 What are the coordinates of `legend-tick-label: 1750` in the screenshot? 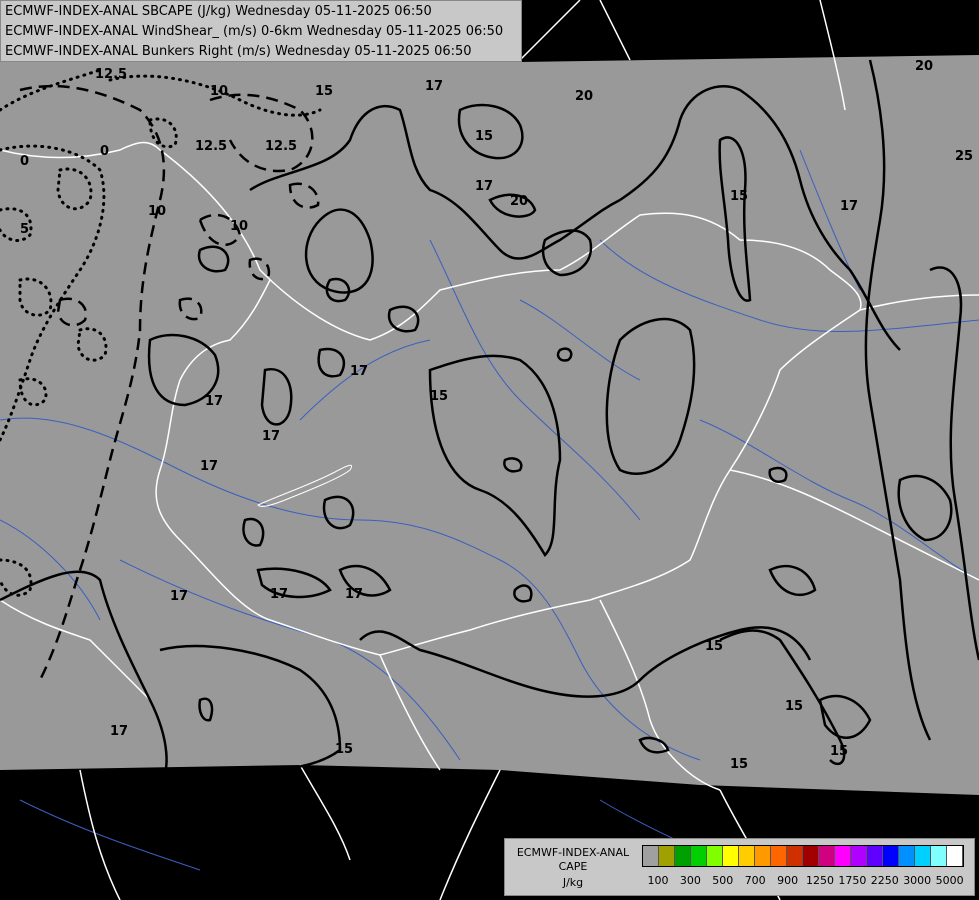 It's located at (852, 880).